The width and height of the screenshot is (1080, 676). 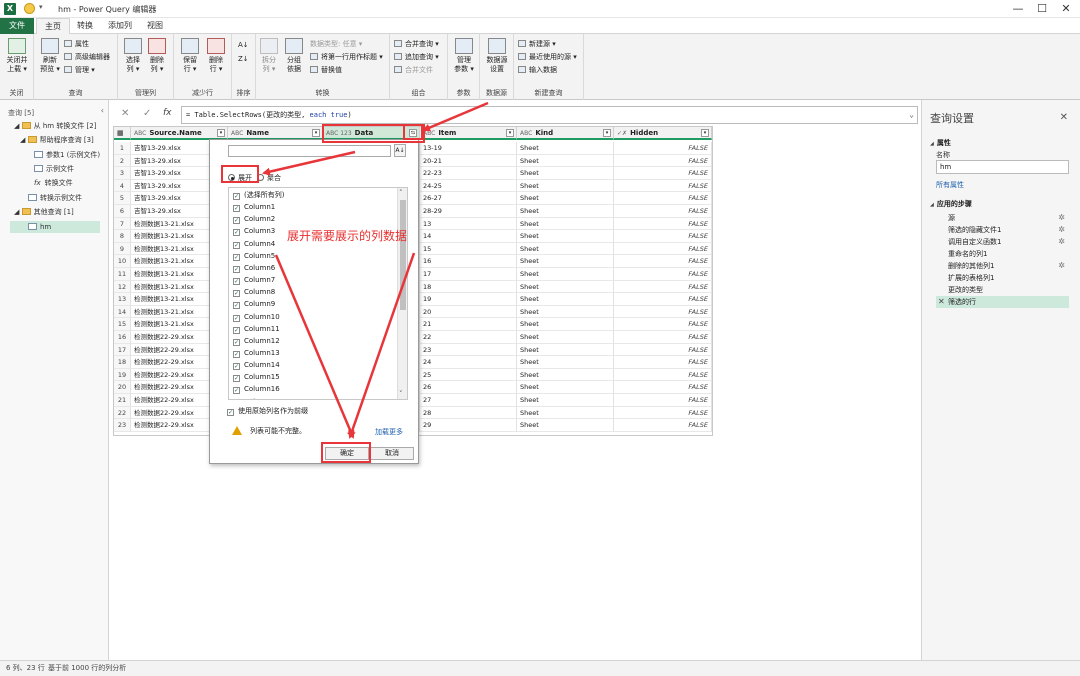 What do you see at coordinates (25, 668) in the screenshot?
I see `status-row-count: 6 列、23 行` at bounding box center [25, 668].